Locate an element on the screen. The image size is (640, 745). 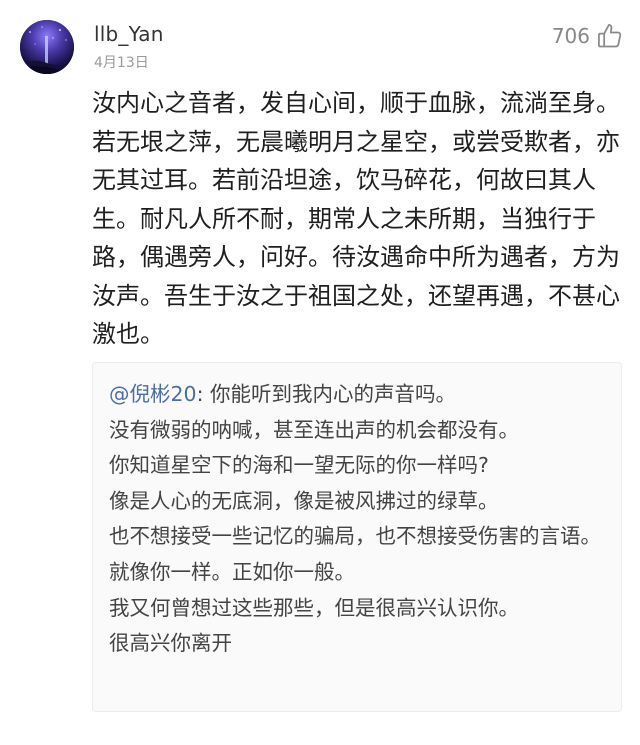
comment-date: 4月13日 is located at coordinates (121, 63).